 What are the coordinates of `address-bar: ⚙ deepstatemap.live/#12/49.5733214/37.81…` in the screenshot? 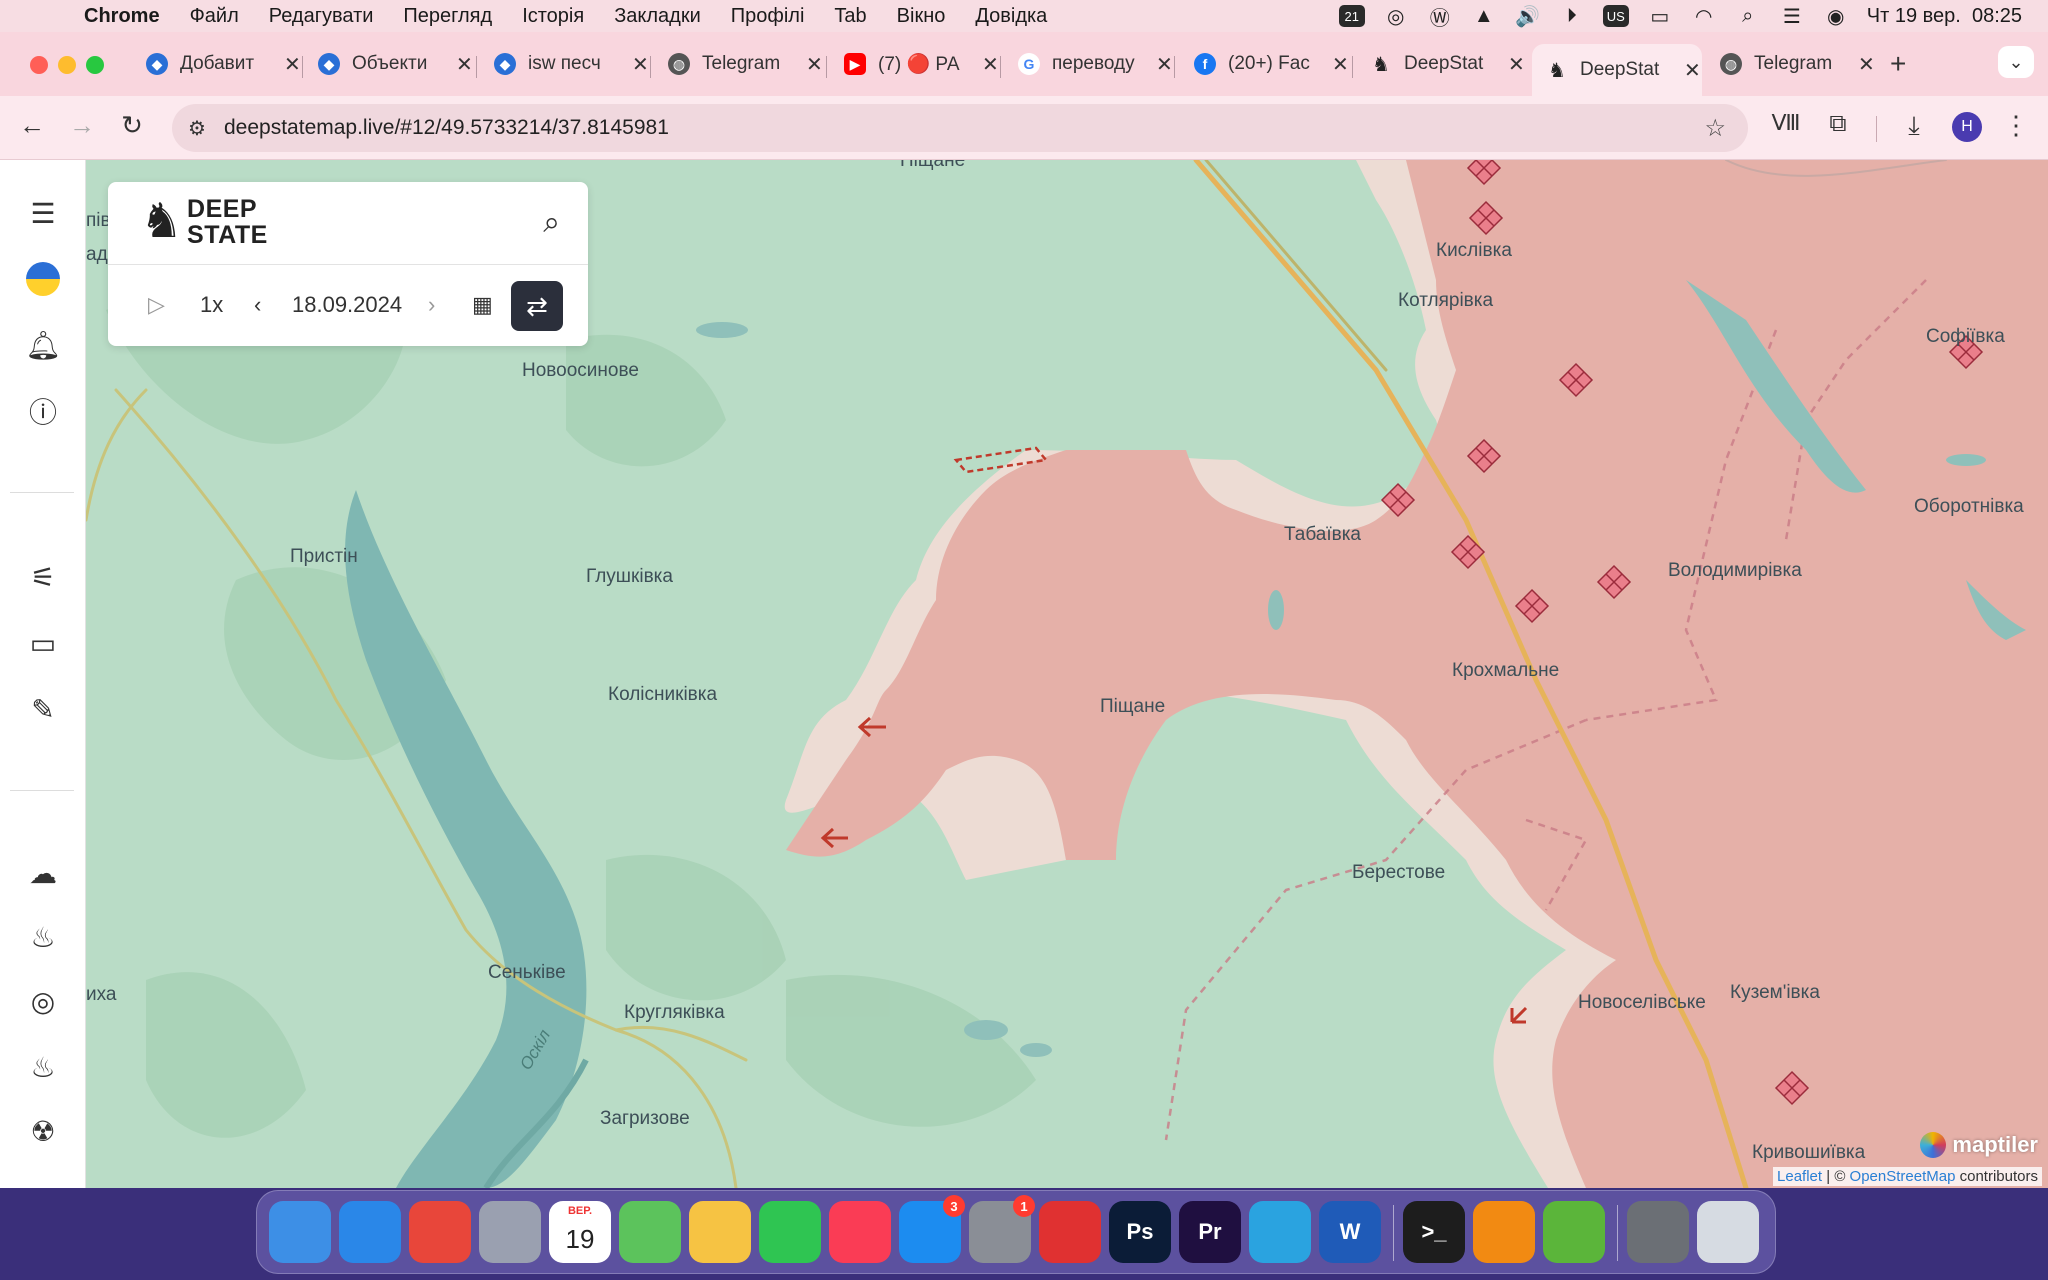 It's located at (960, 128).